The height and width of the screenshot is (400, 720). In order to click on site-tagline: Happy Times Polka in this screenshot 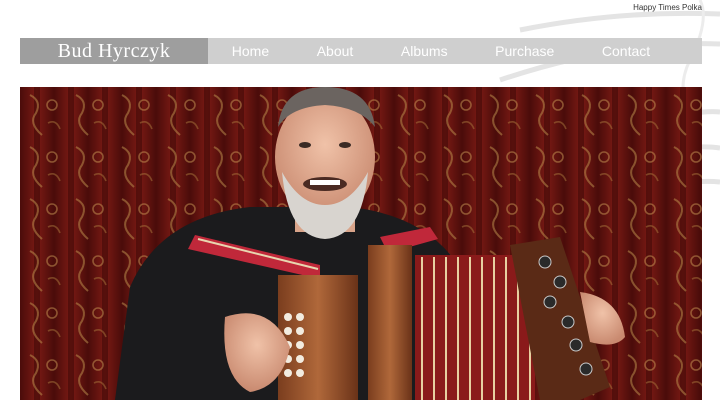, I will do `click(667, 7)`.